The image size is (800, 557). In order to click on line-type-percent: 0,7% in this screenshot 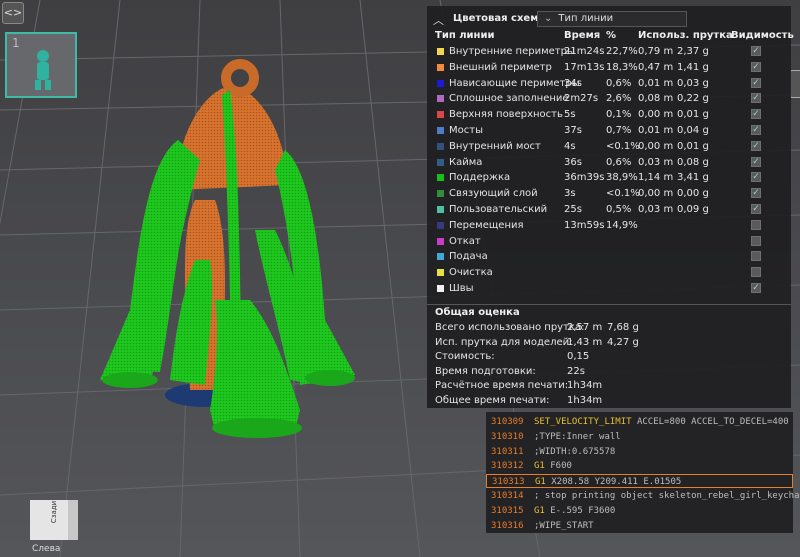, I will do `click(619, 130)`.